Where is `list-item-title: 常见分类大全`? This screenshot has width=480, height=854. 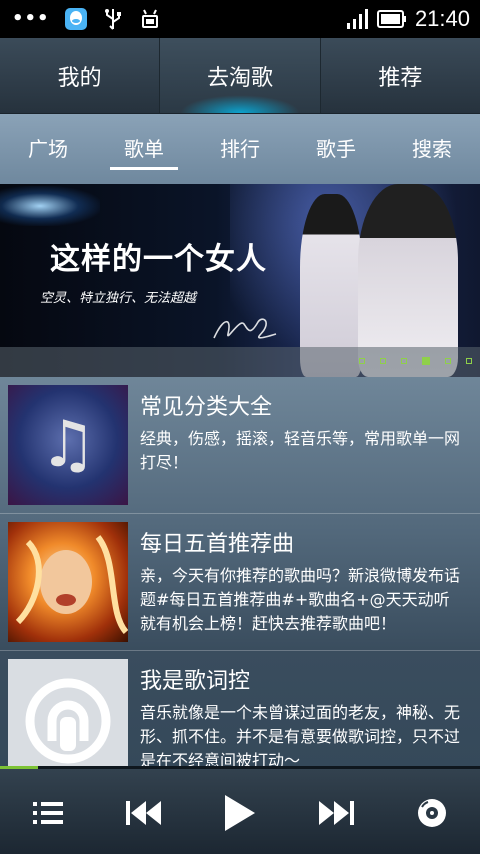
list-item-title: 常见分类大全 is located at coordinates (206, 407).